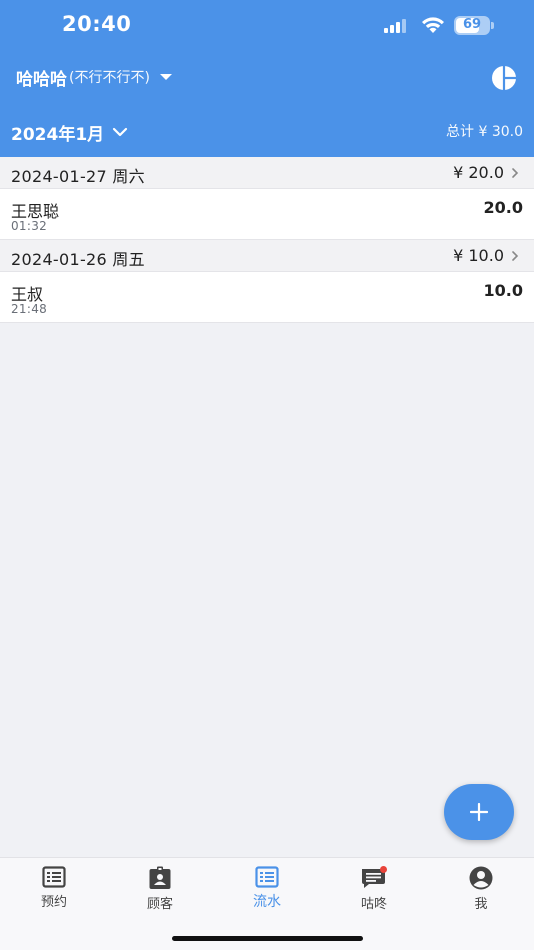 The image size is (534, 950). I want to click on profile-icon, so click(481, 878).